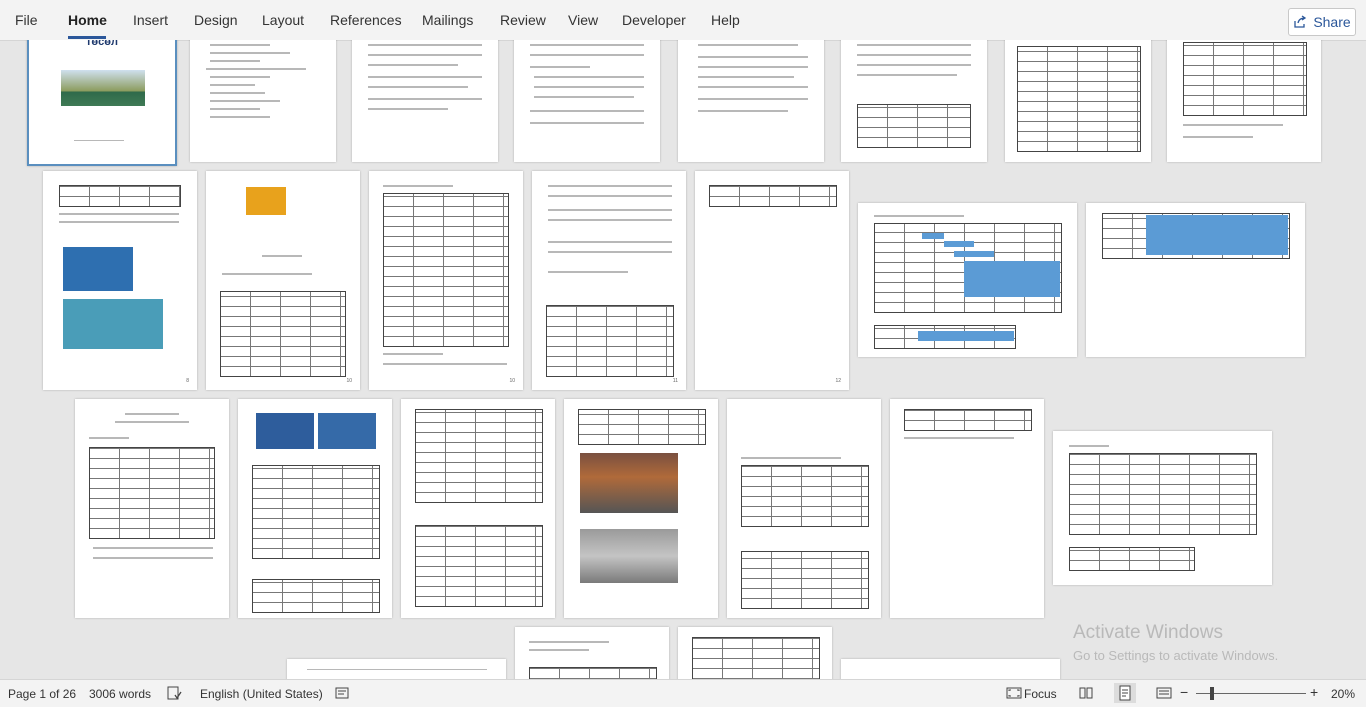  What do you see at coordinates (447, 20) in the screenshot?
I see `tab-mailings: Mailings` at bounding box center [447, 20].